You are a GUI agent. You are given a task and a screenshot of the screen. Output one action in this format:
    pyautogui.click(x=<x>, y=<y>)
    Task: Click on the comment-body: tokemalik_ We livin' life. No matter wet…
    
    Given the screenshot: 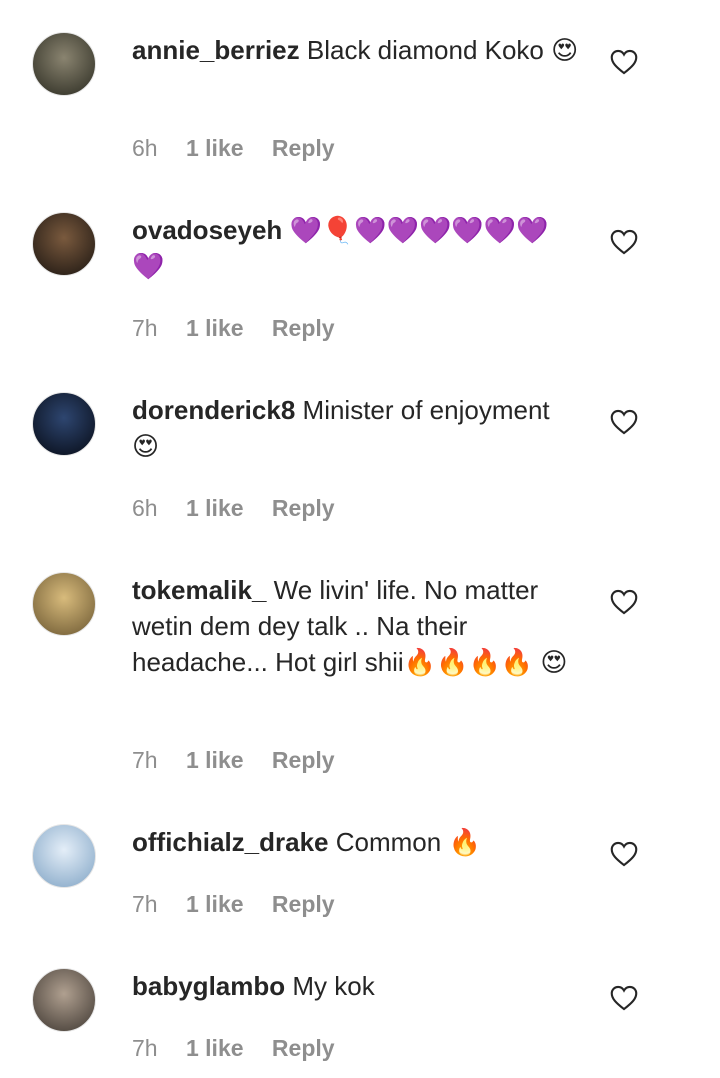 What is the action you would take?
    pyautogui.click(x=357, y=626)
    